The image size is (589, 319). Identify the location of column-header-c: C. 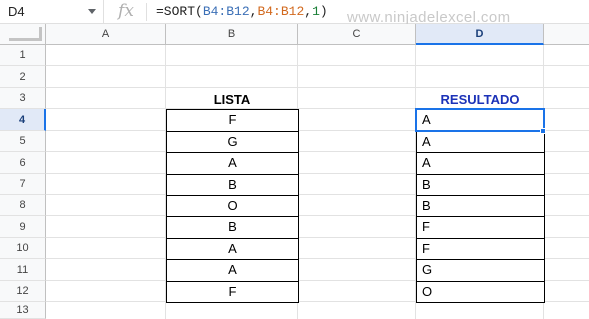
(357, 34).